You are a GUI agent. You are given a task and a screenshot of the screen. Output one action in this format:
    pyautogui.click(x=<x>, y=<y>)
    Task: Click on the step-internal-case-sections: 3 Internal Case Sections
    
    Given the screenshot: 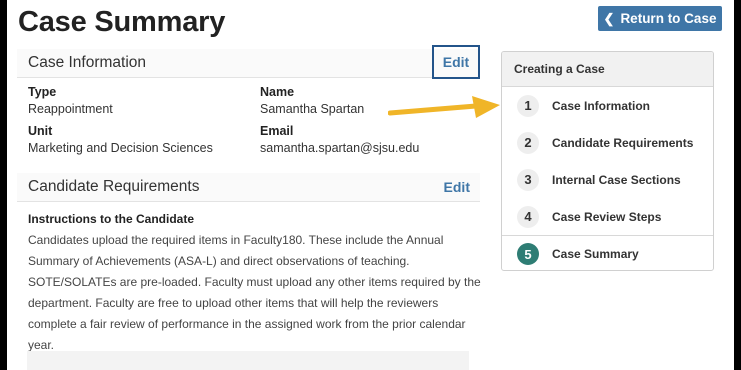 What is the action you would take?
    pyautogui.click(x=607, y=179)
    